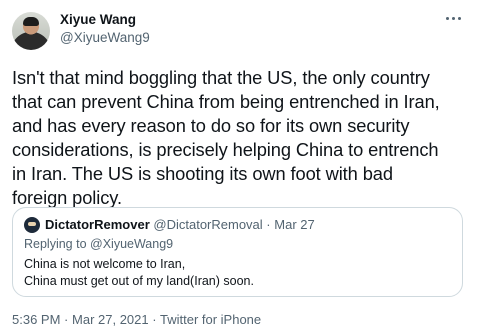  I want to click on quoted-text-line: China is not welcome to Iran,, so click(105, 264).